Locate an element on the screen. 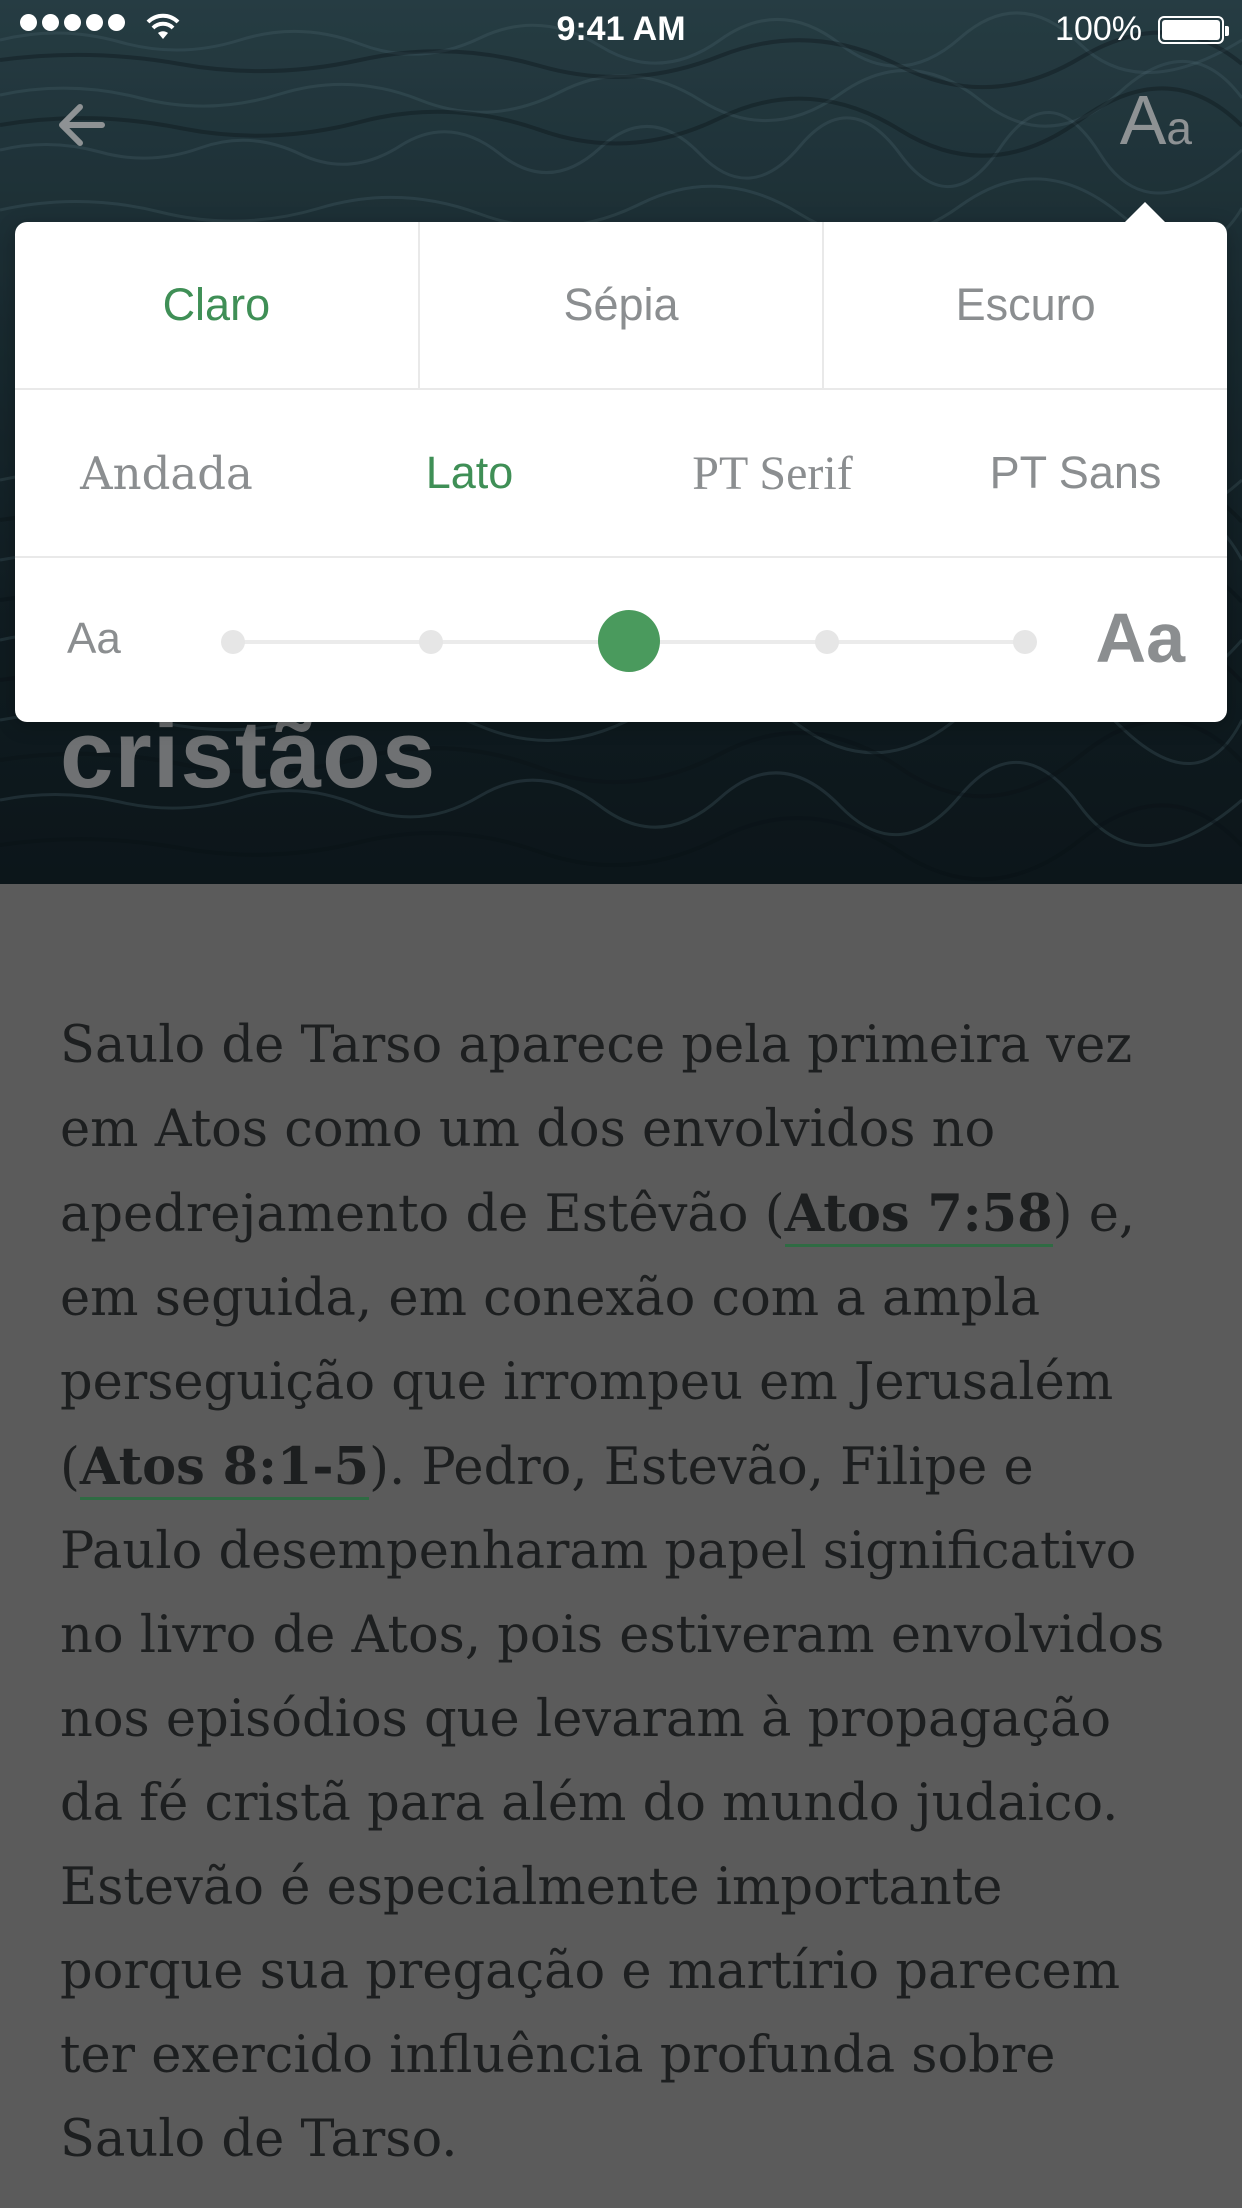 Image resolution: width=1242 pixels, height=2208 pixels. theme-option-sepia: Sépia is located at coordinates (620, 305).